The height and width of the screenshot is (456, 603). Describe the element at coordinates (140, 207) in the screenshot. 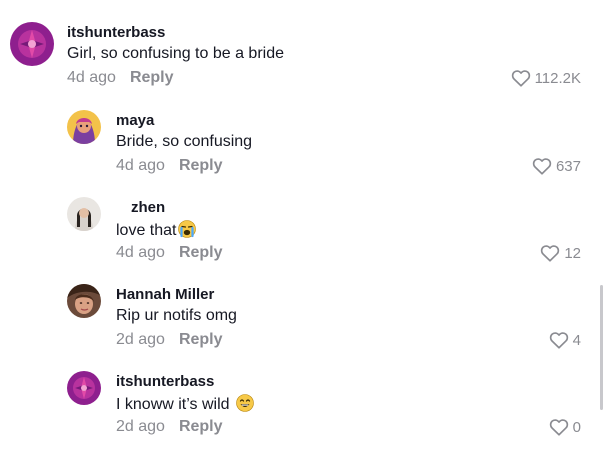

I see `username: zhen` at that location.